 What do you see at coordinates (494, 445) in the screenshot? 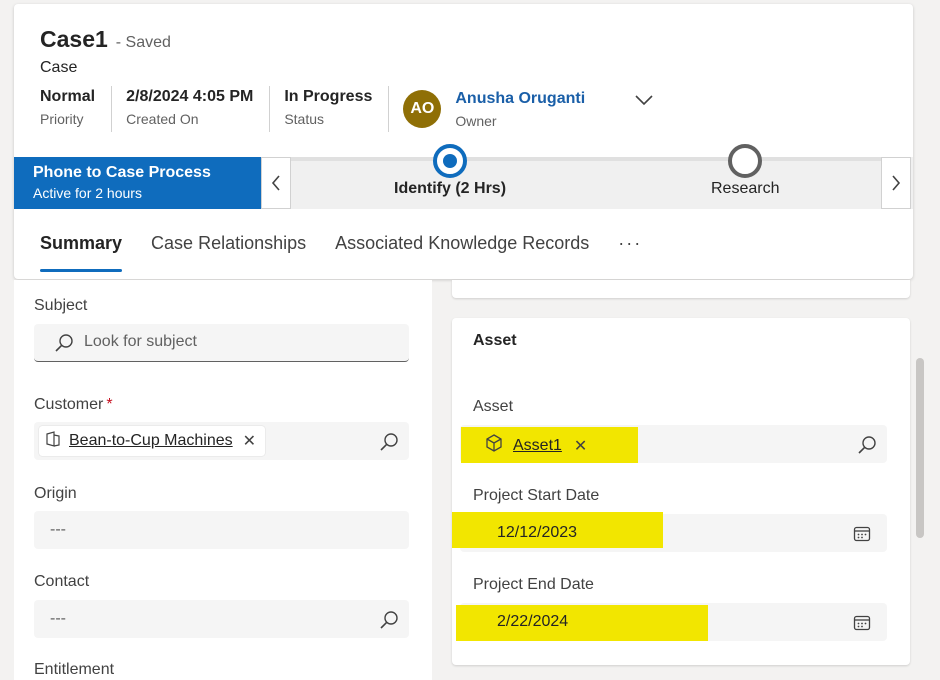
I see `cube-icon` at bounding box center [494, 445].